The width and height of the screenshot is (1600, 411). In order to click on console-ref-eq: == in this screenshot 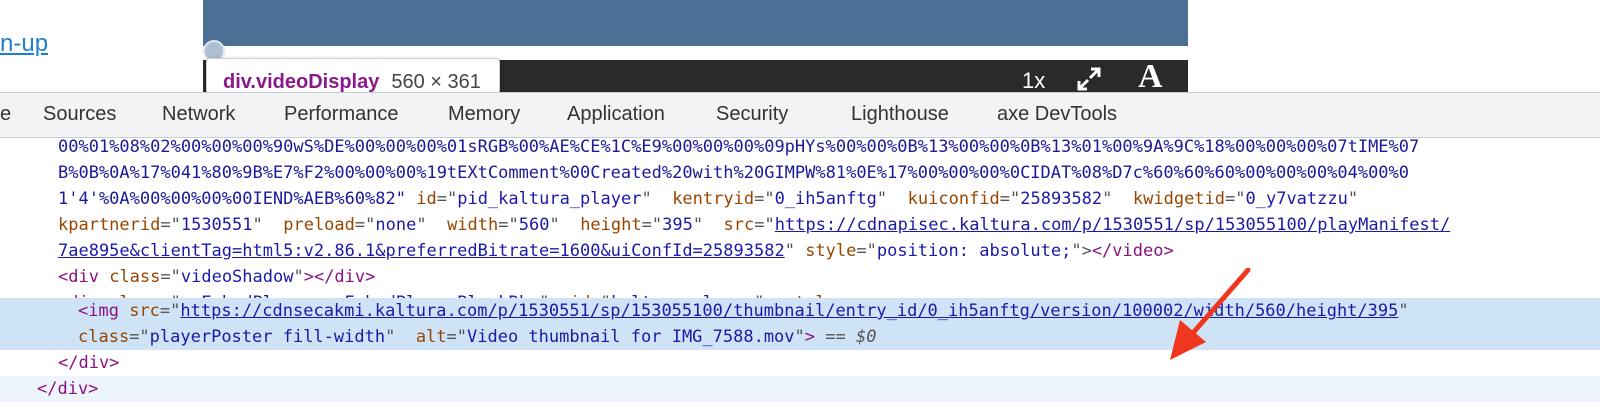, I will do `click(835, 337)`.